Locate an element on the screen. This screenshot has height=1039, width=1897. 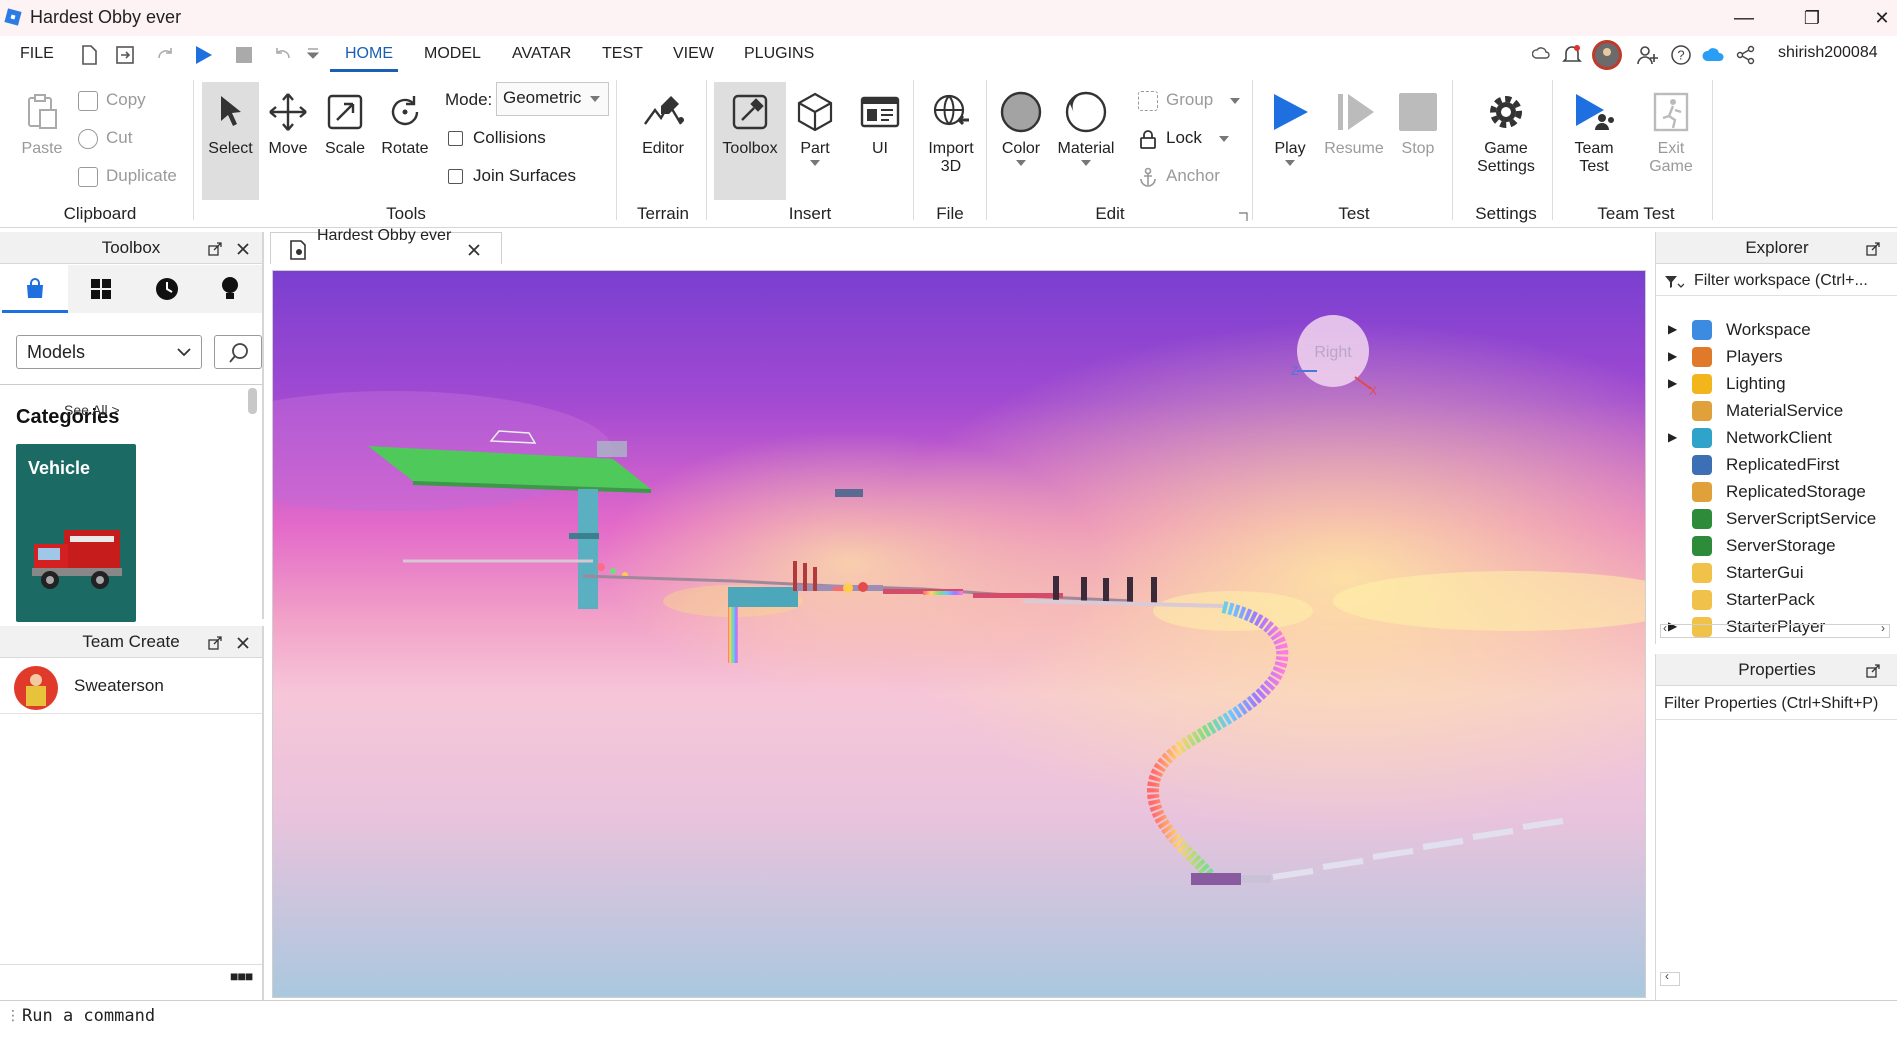
resume-button: Resume is located at coordinates (1354, 124).